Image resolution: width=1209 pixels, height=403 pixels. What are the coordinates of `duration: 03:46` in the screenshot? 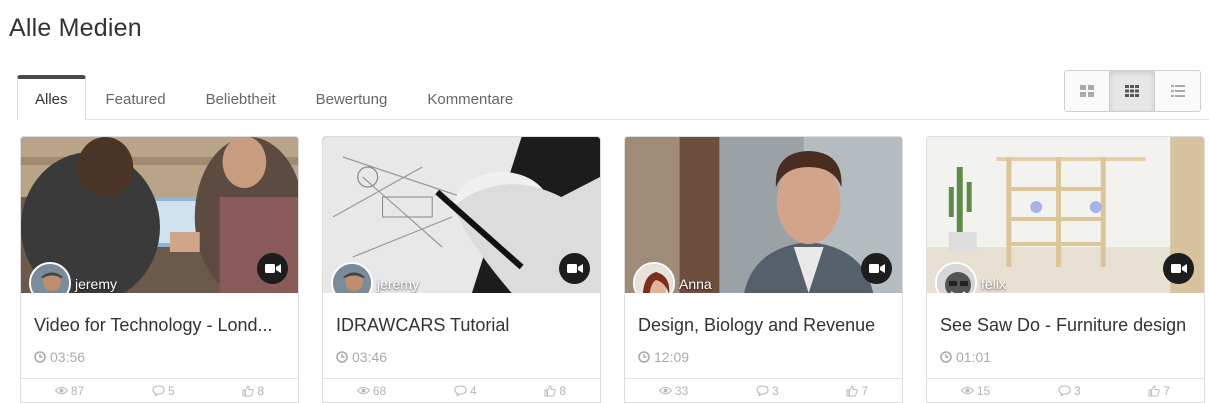 It's located at (361, 357).